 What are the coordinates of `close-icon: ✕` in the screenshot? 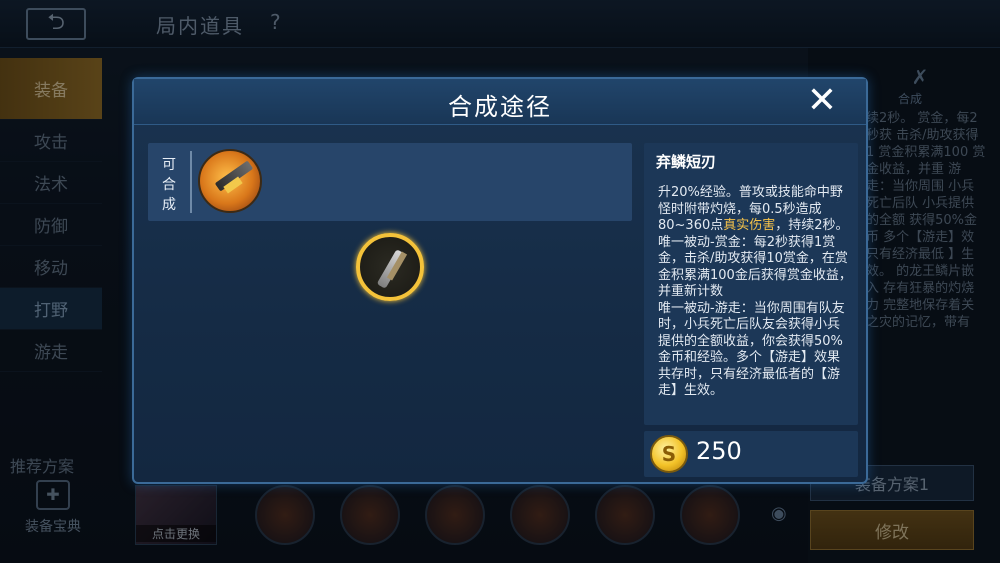 It's located at (822, 101).